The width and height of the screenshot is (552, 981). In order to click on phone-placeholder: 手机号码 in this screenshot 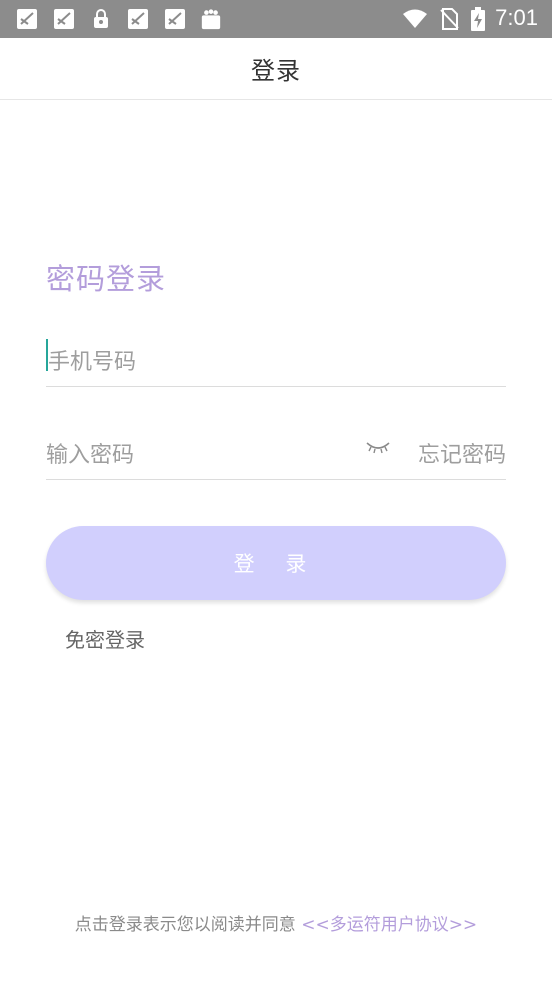, I will do `click(92, 362)`.